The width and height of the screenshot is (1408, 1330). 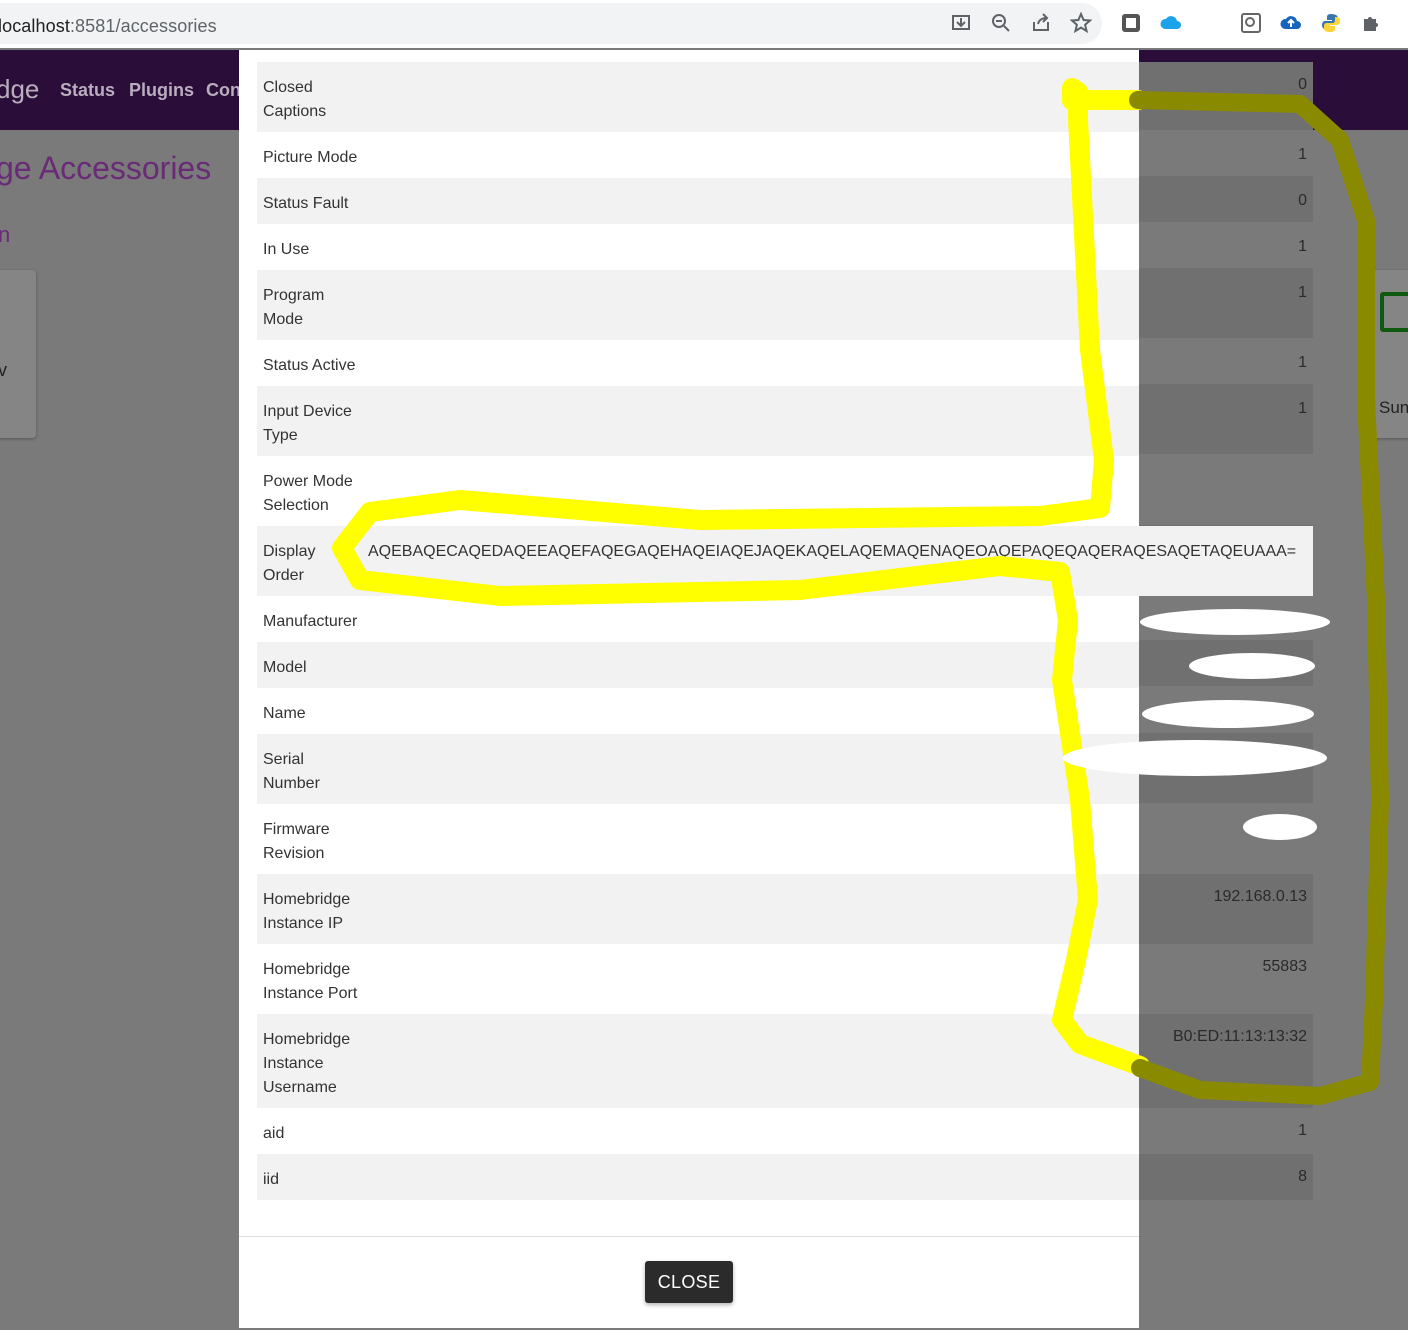 I want to click on row-picture-mode: Picture Mode, so click(x=698, y=155).